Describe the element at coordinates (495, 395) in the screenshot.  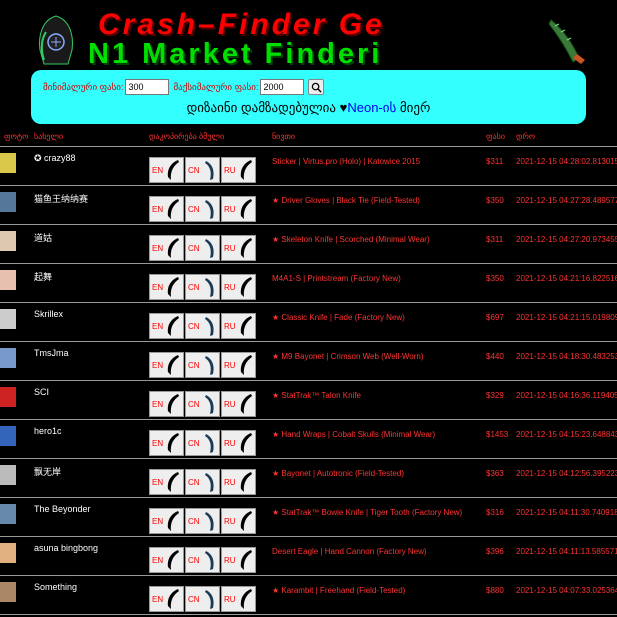
I see `item-price: $329` at that location.